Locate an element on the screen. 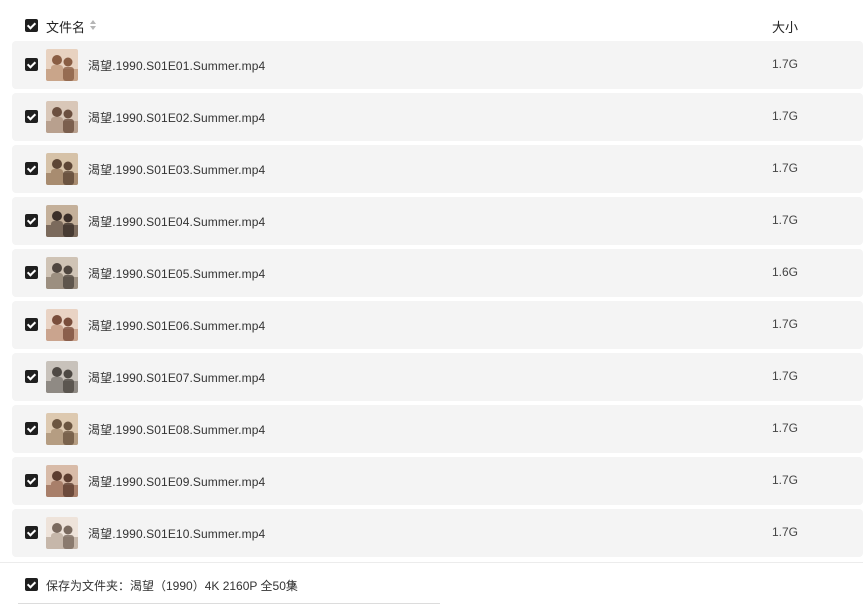 This screenshot has width=863, height=606. file-name: 渴望.1990.S01E06.Summer.mp4 is located at coordinates (177, 326).